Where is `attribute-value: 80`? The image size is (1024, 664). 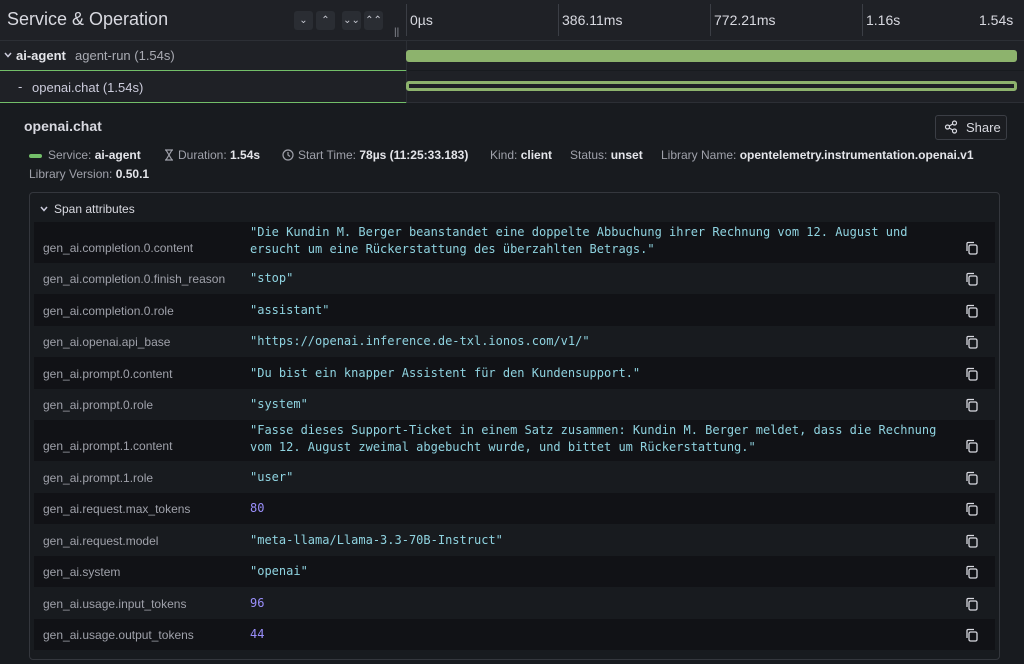
attribute-value: 80 is located at coordinates (257, 508).